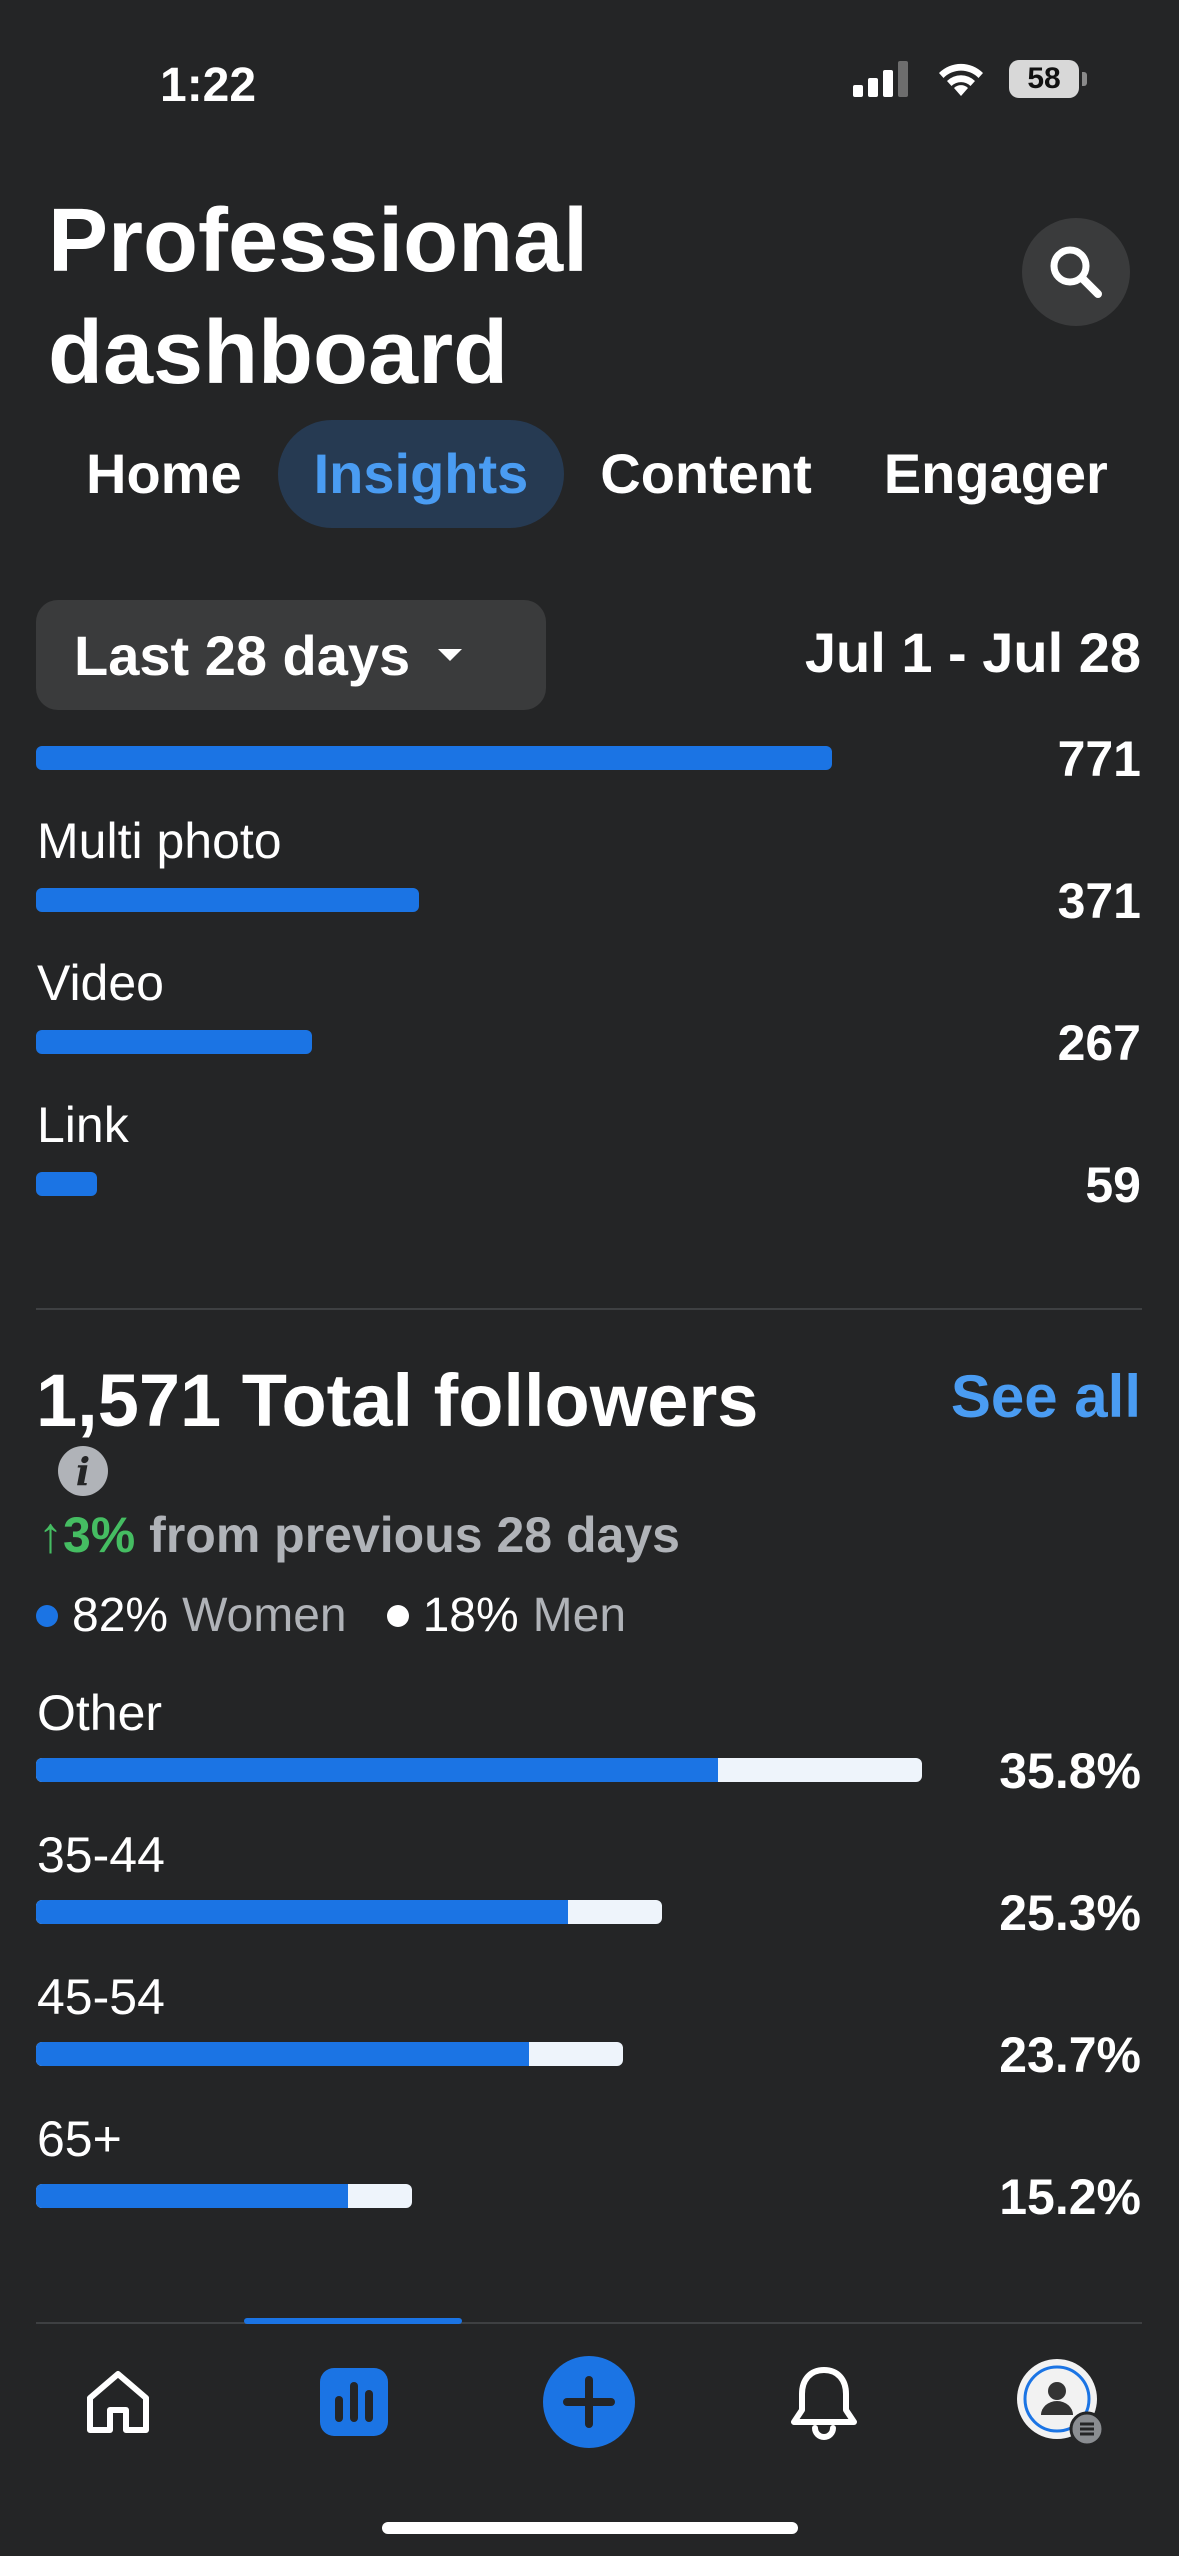  What do you see at coordinates (706, 474) in the screenshot?
I see `tab-content: Content` at bounding box center [706, 474].